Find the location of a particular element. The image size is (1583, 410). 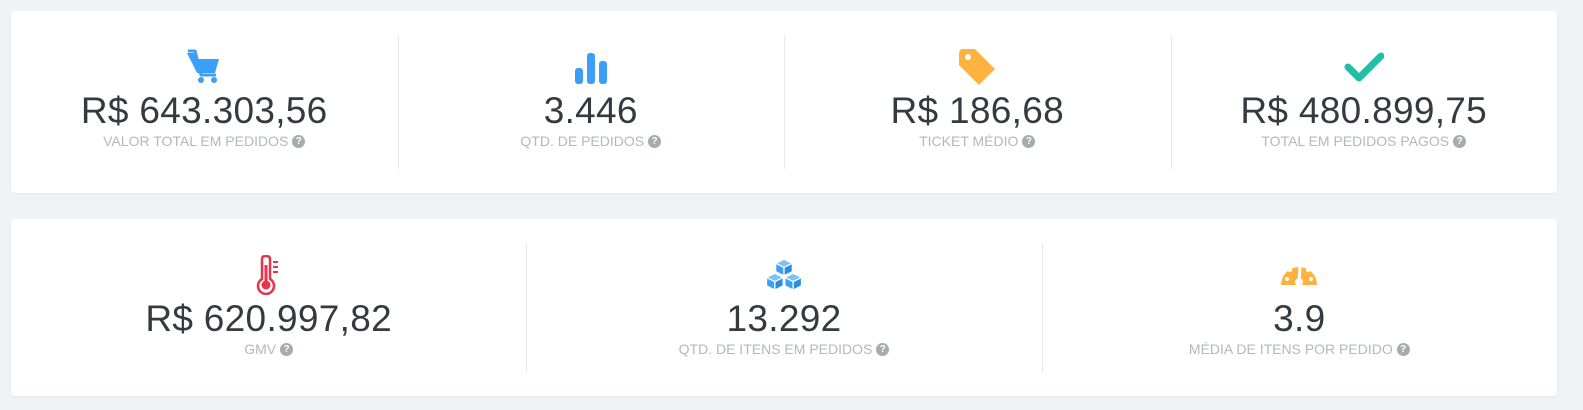

stat-label: GMV ? is located at coordinates (269, 349).